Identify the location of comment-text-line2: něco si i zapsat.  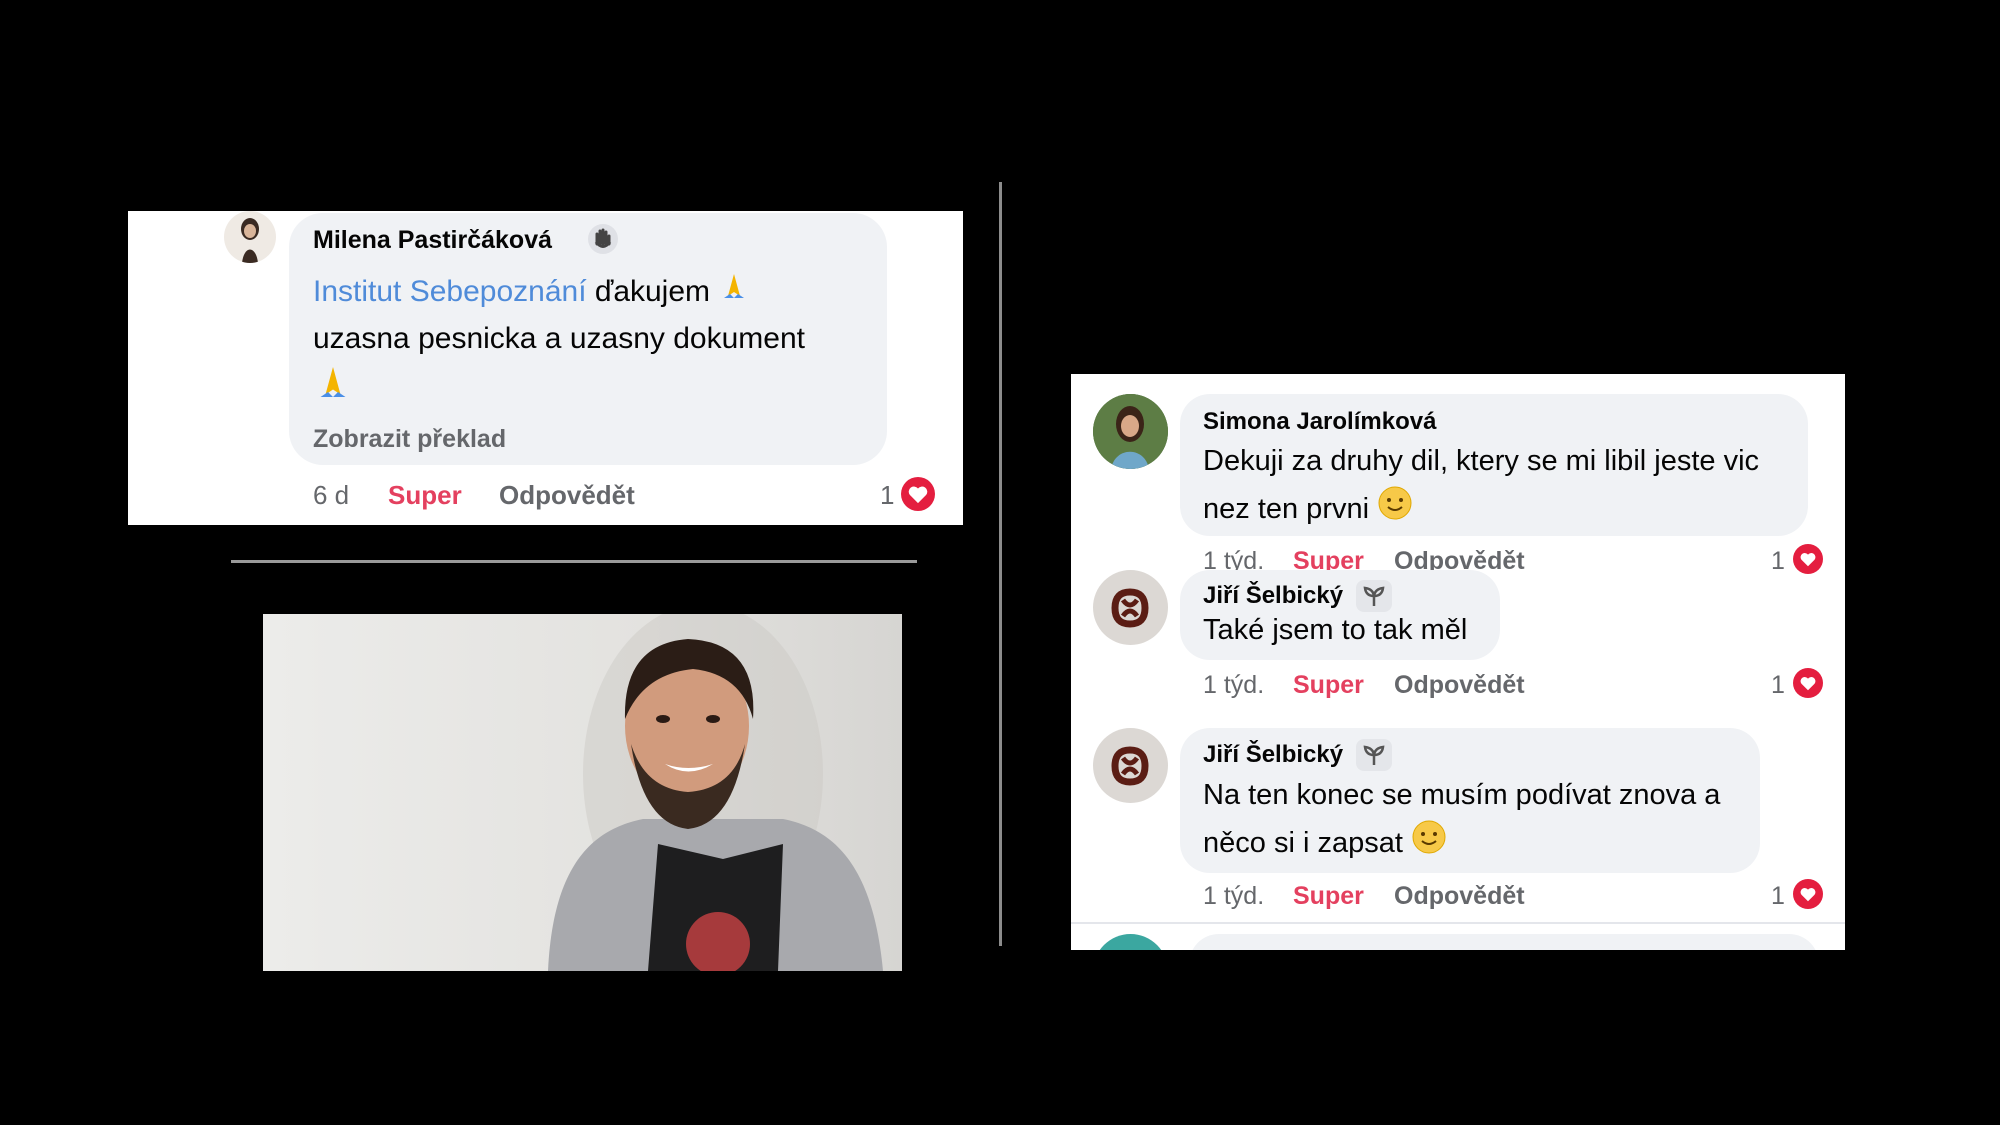
(1303, 843).